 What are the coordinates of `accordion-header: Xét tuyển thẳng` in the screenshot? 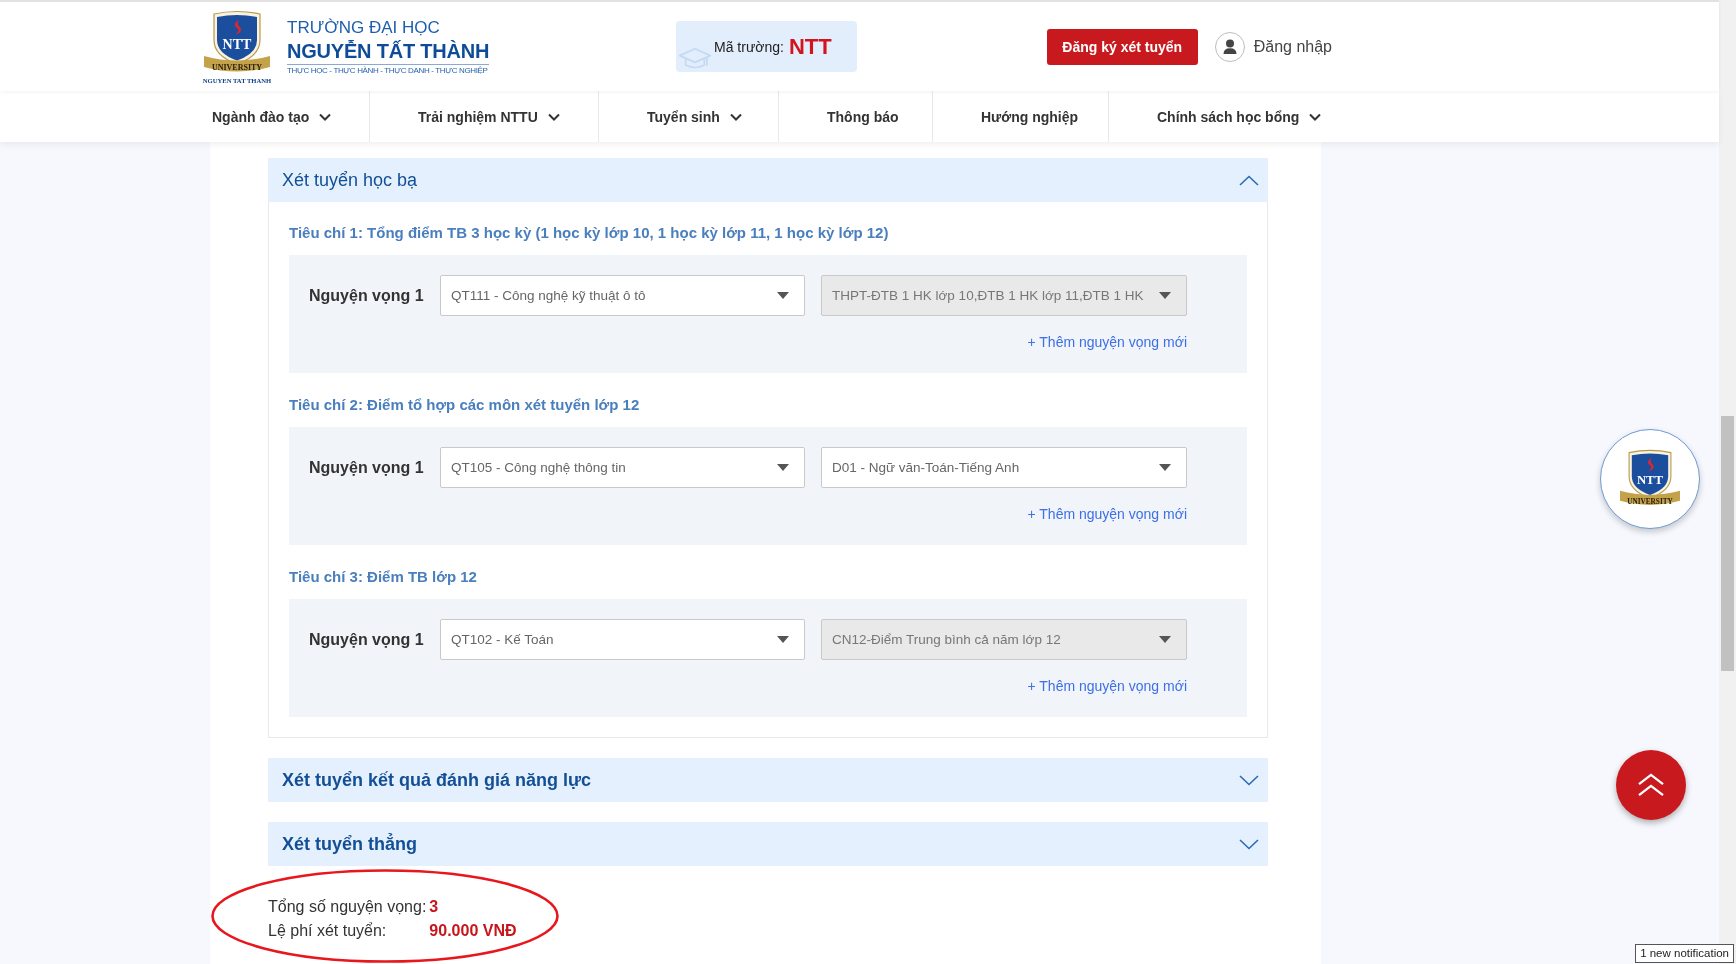 It's located at (768, 844).